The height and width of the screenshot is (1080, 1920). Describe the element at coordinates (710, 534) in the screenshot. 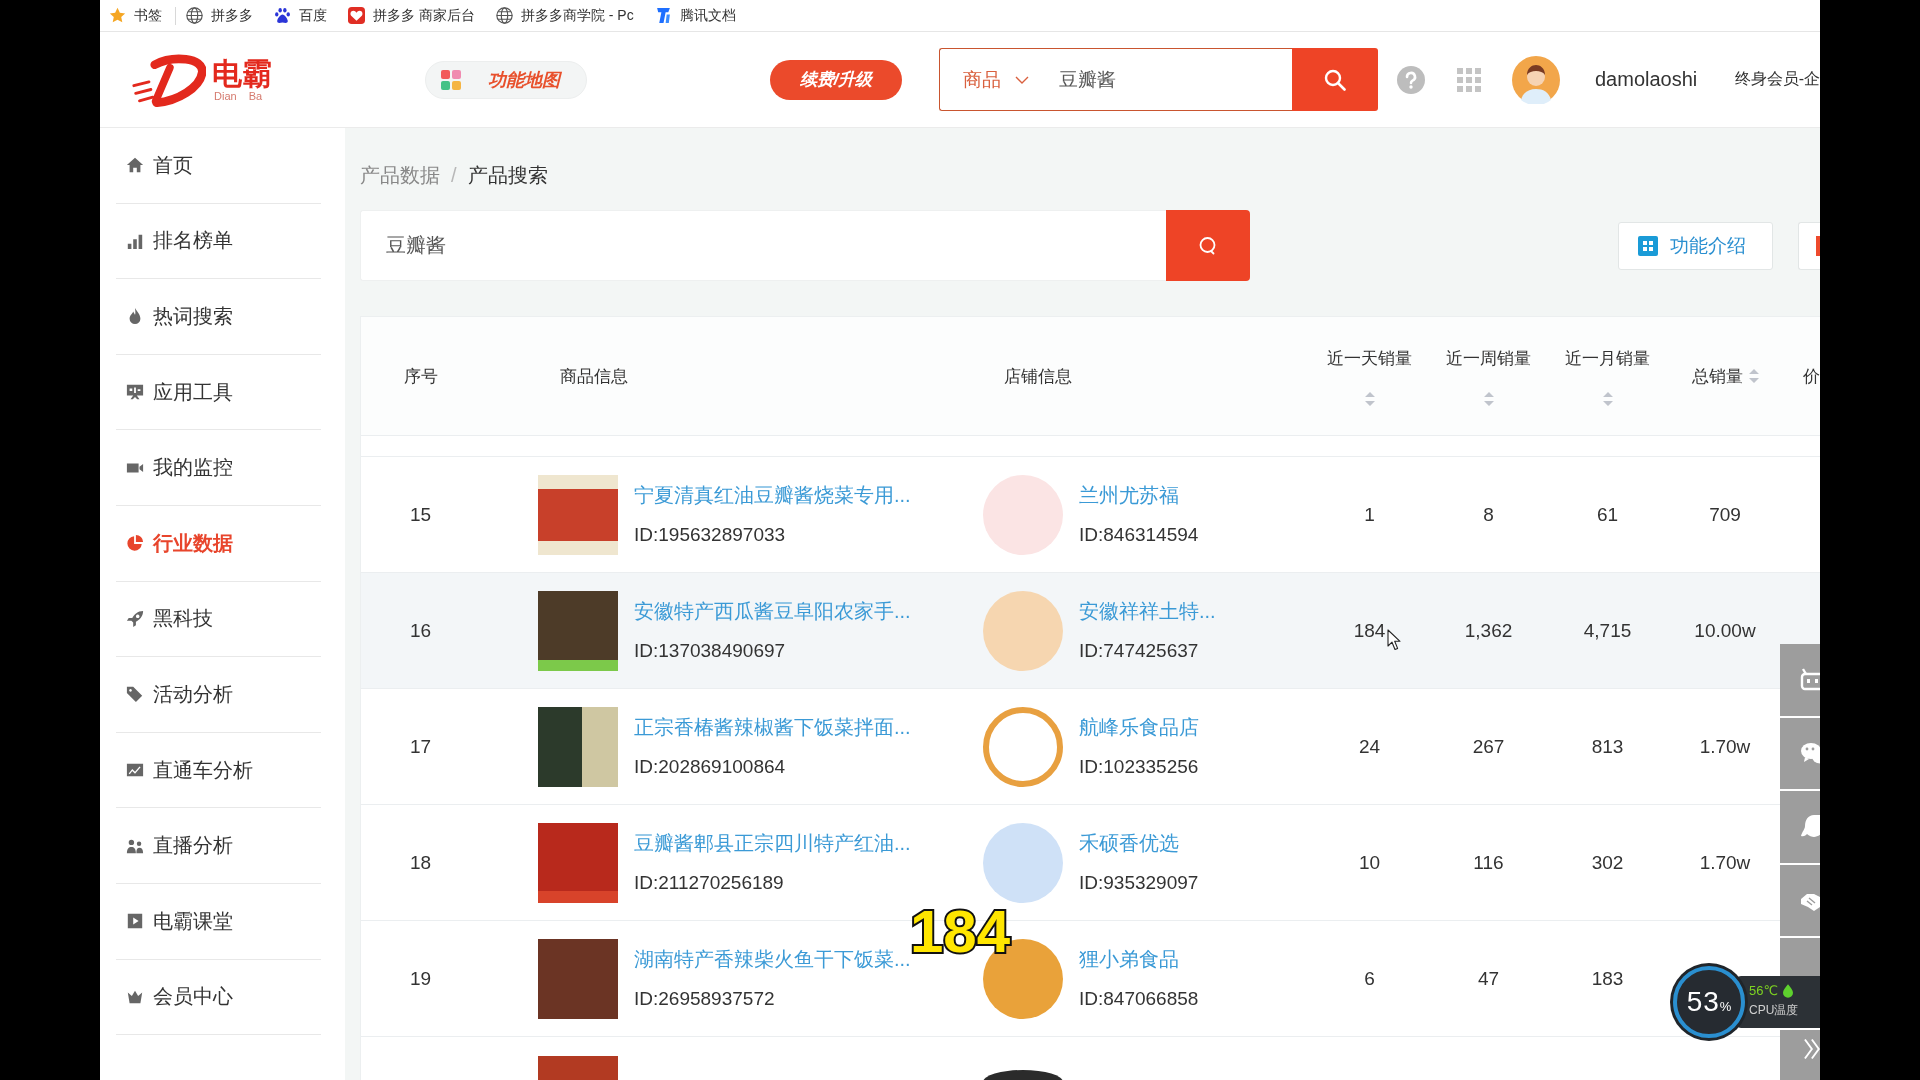

I see `product-id: ID:195632897033` at that location.